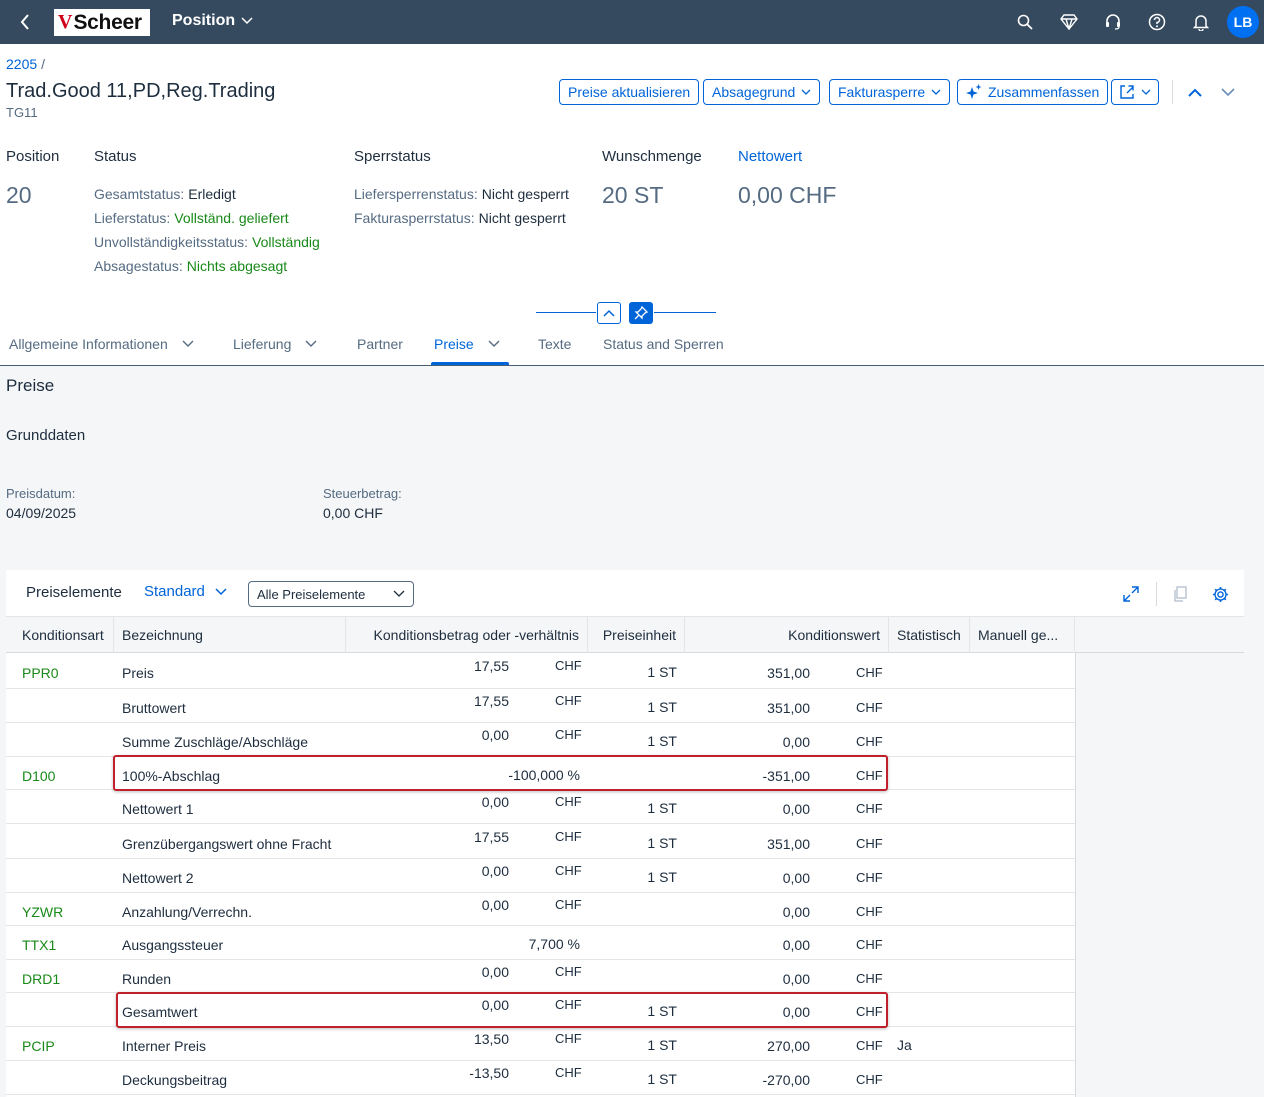  What do you see at coordinates (461, 194) in the screenshot?
I see `delivery-block-status: Liefersperrenstatus: Nicht gesperrt` at bounding box center [461, 194].